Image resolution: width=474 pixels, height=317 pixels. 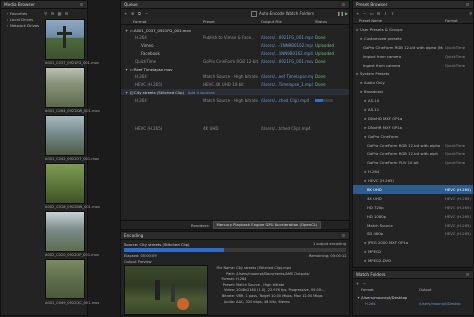 What do you see at coordinates (72, 303) in the screenshot?
I see `clip-name: A001_C049_0922QC_001.mov` at bounding box center [72, 303].